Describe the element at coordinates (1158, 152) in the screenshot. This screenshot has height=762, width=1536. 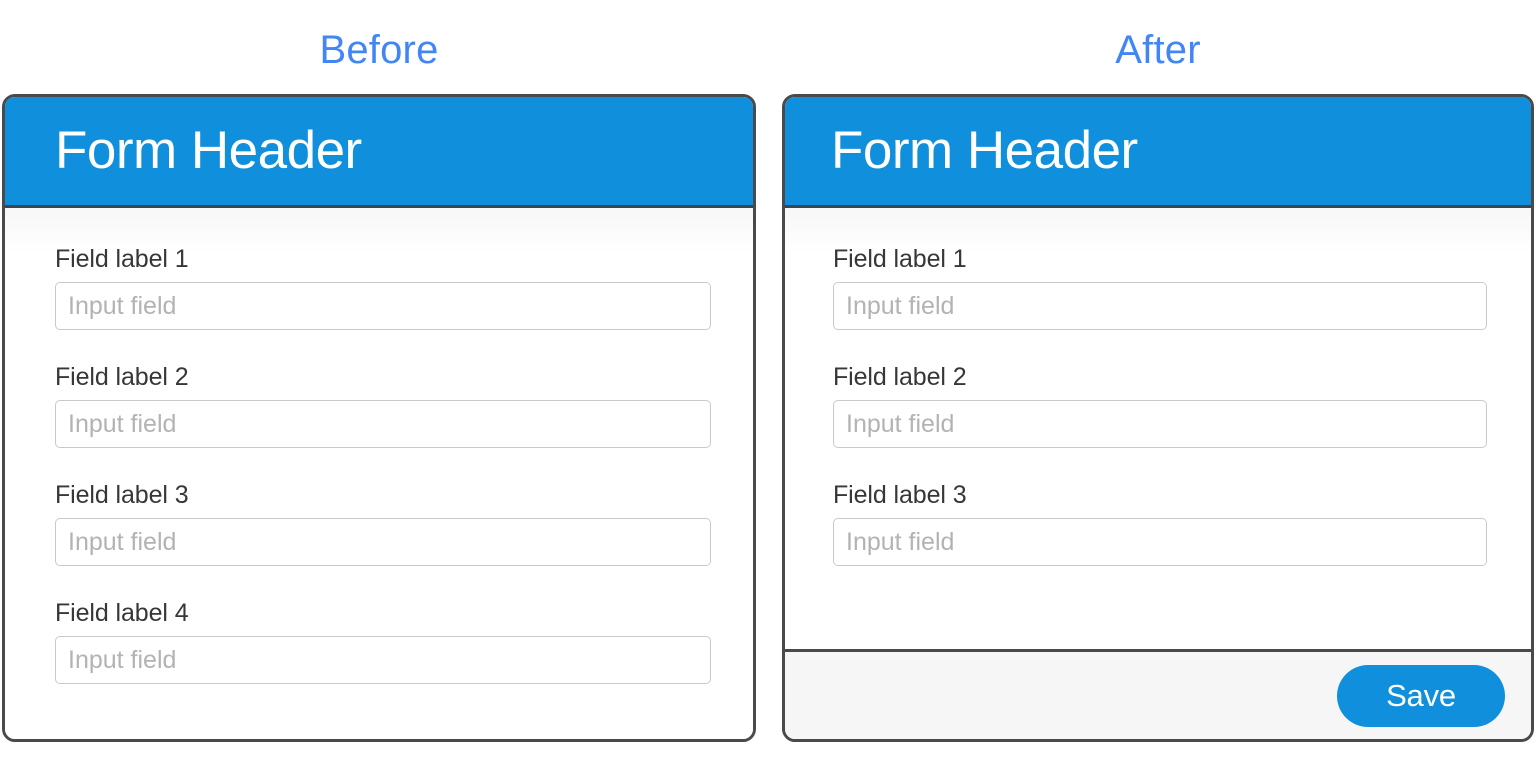
I see `after-card-header: Form Header` at that location.